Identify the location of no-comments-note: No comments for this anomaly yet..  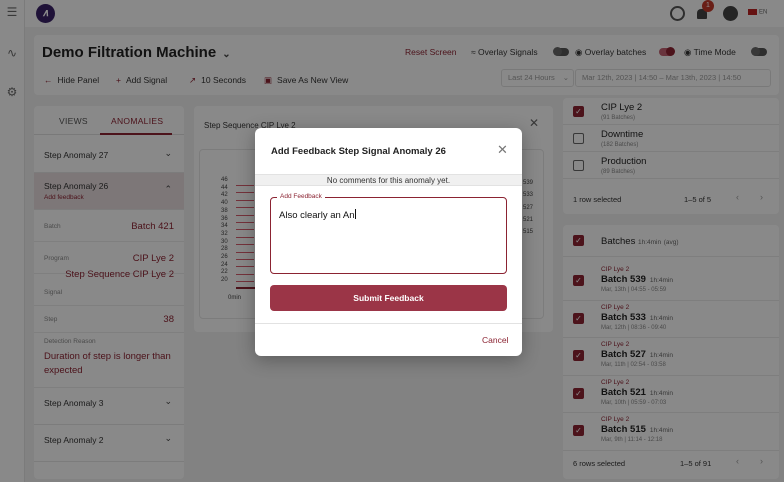
(388, 180).